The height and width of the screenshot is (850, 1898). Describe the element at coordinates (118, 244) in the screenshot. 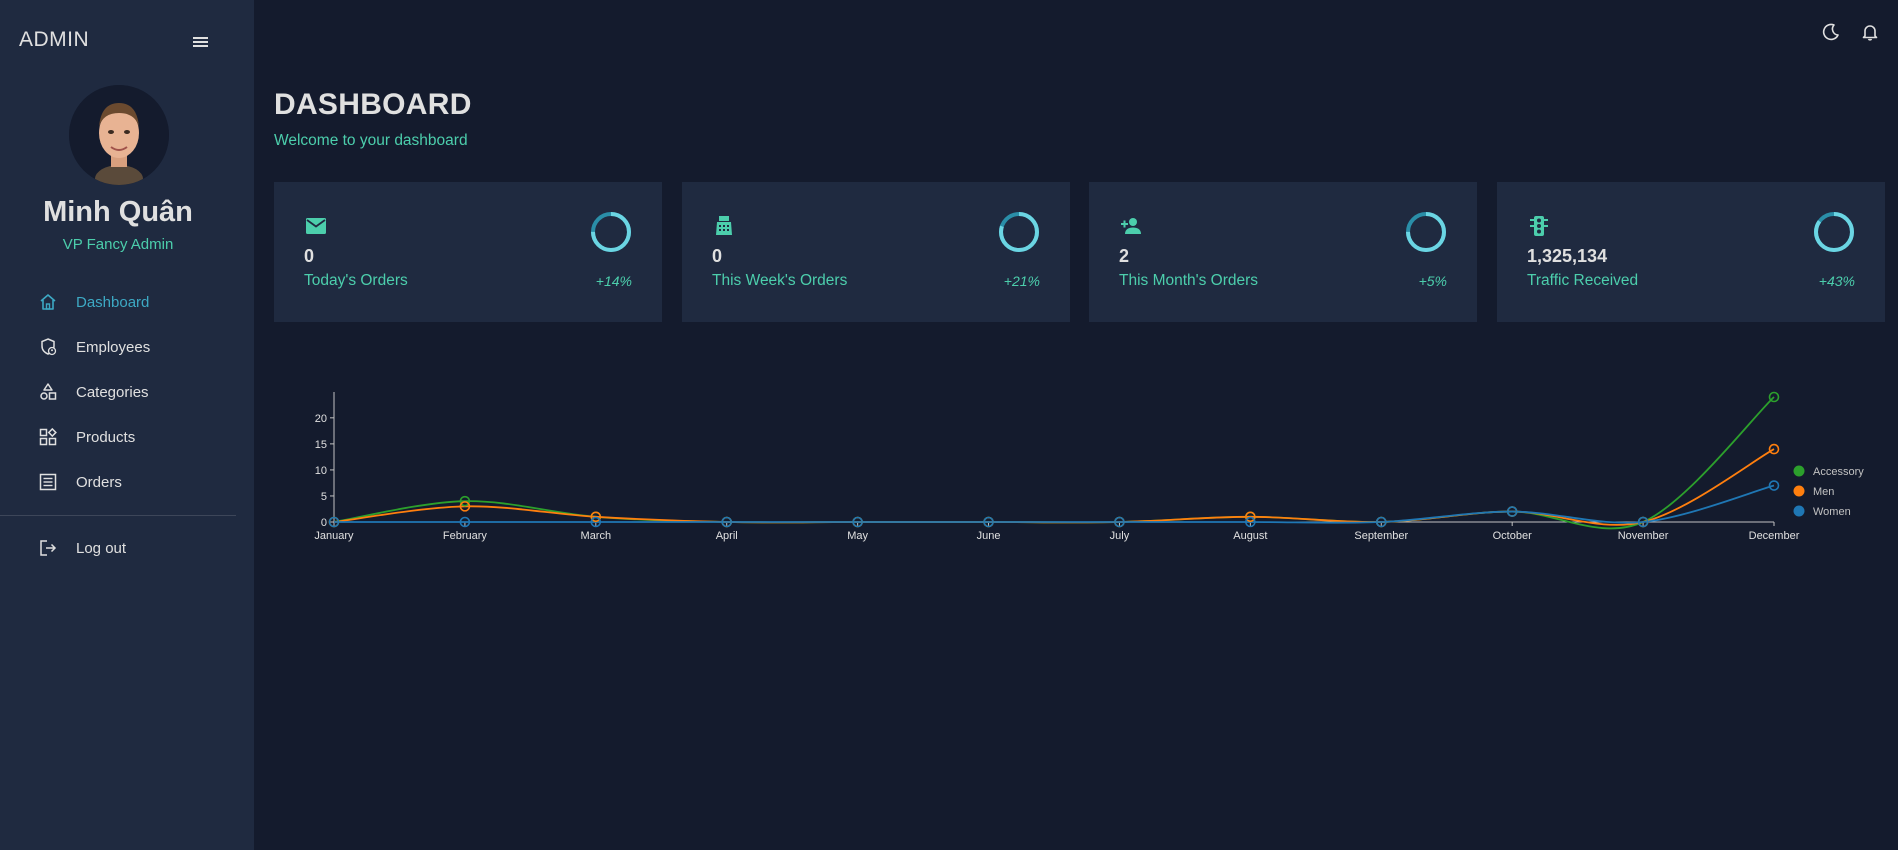

I see `user-role: VP Fancy Admin` at that location.